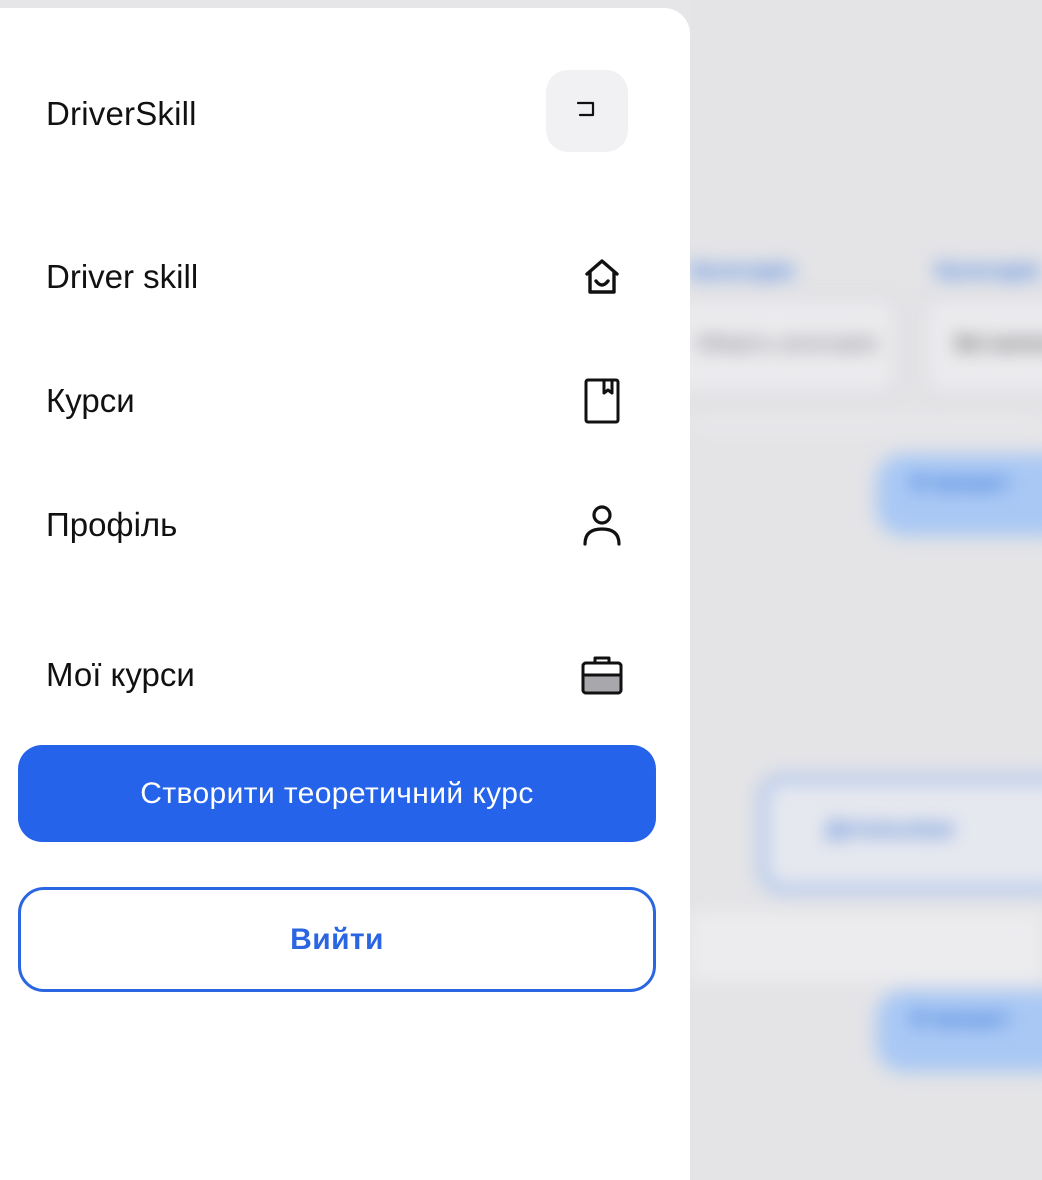  What do you see at coordinates (890, 828) in the screenshot?
I see `bg-details-label: Детальніше` at bounding box center [890, 828].